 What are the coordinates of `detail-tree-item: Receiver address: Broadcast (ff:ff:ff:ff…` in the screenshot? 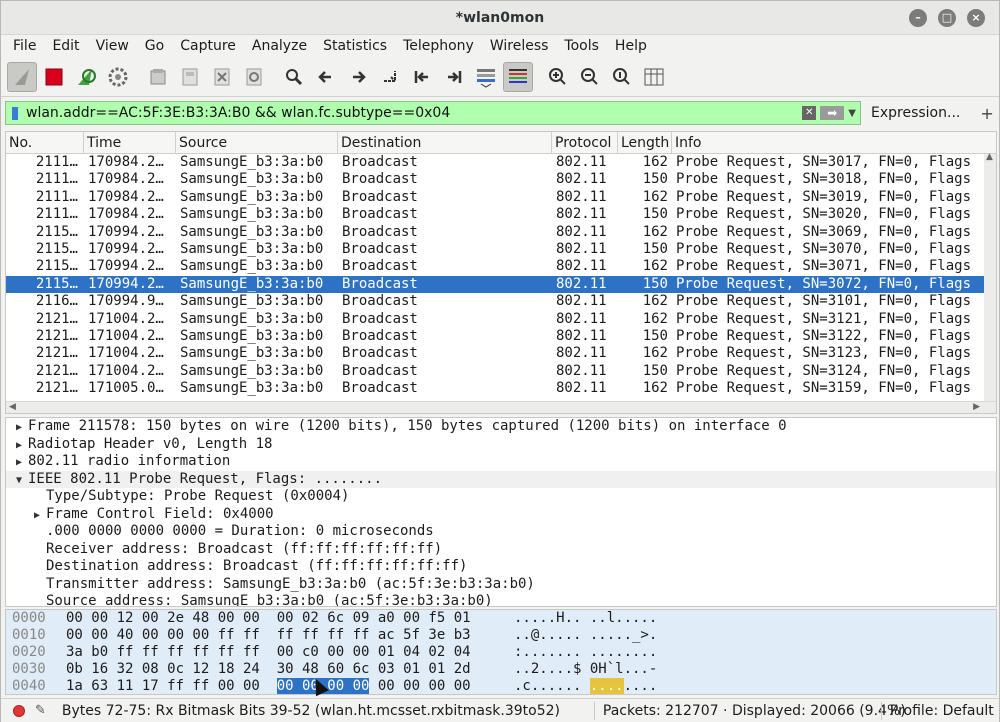 It's located at (501, 550).